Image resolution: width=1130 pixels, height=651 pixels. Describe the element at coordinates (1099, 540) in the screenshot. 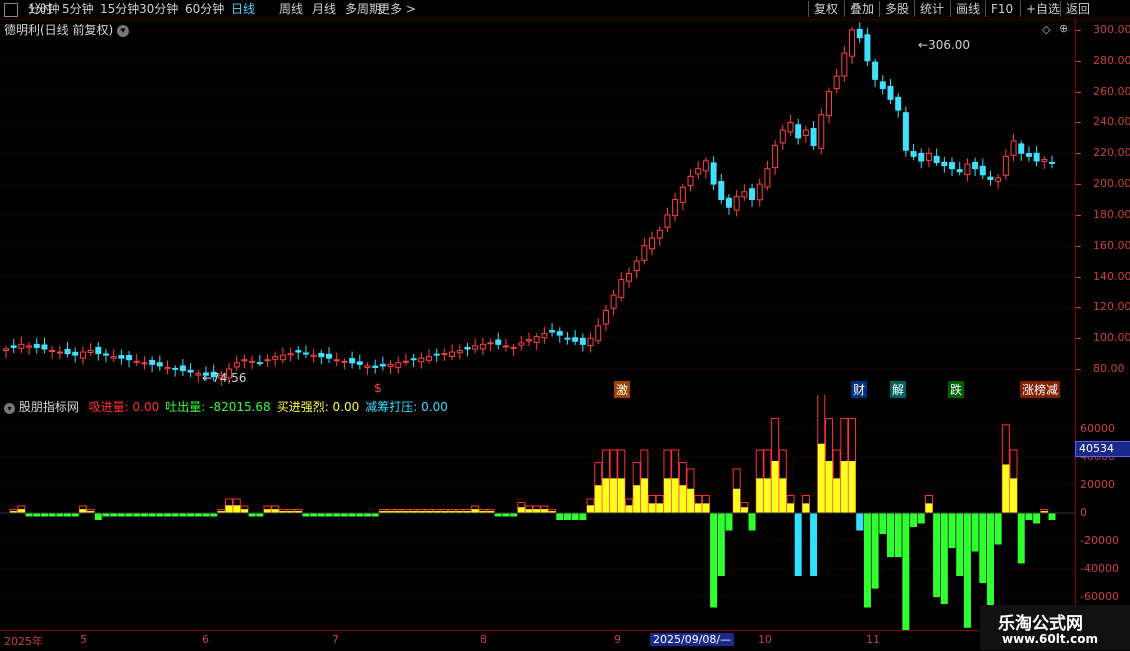

I see `indicator-tick: -20000` at that location.